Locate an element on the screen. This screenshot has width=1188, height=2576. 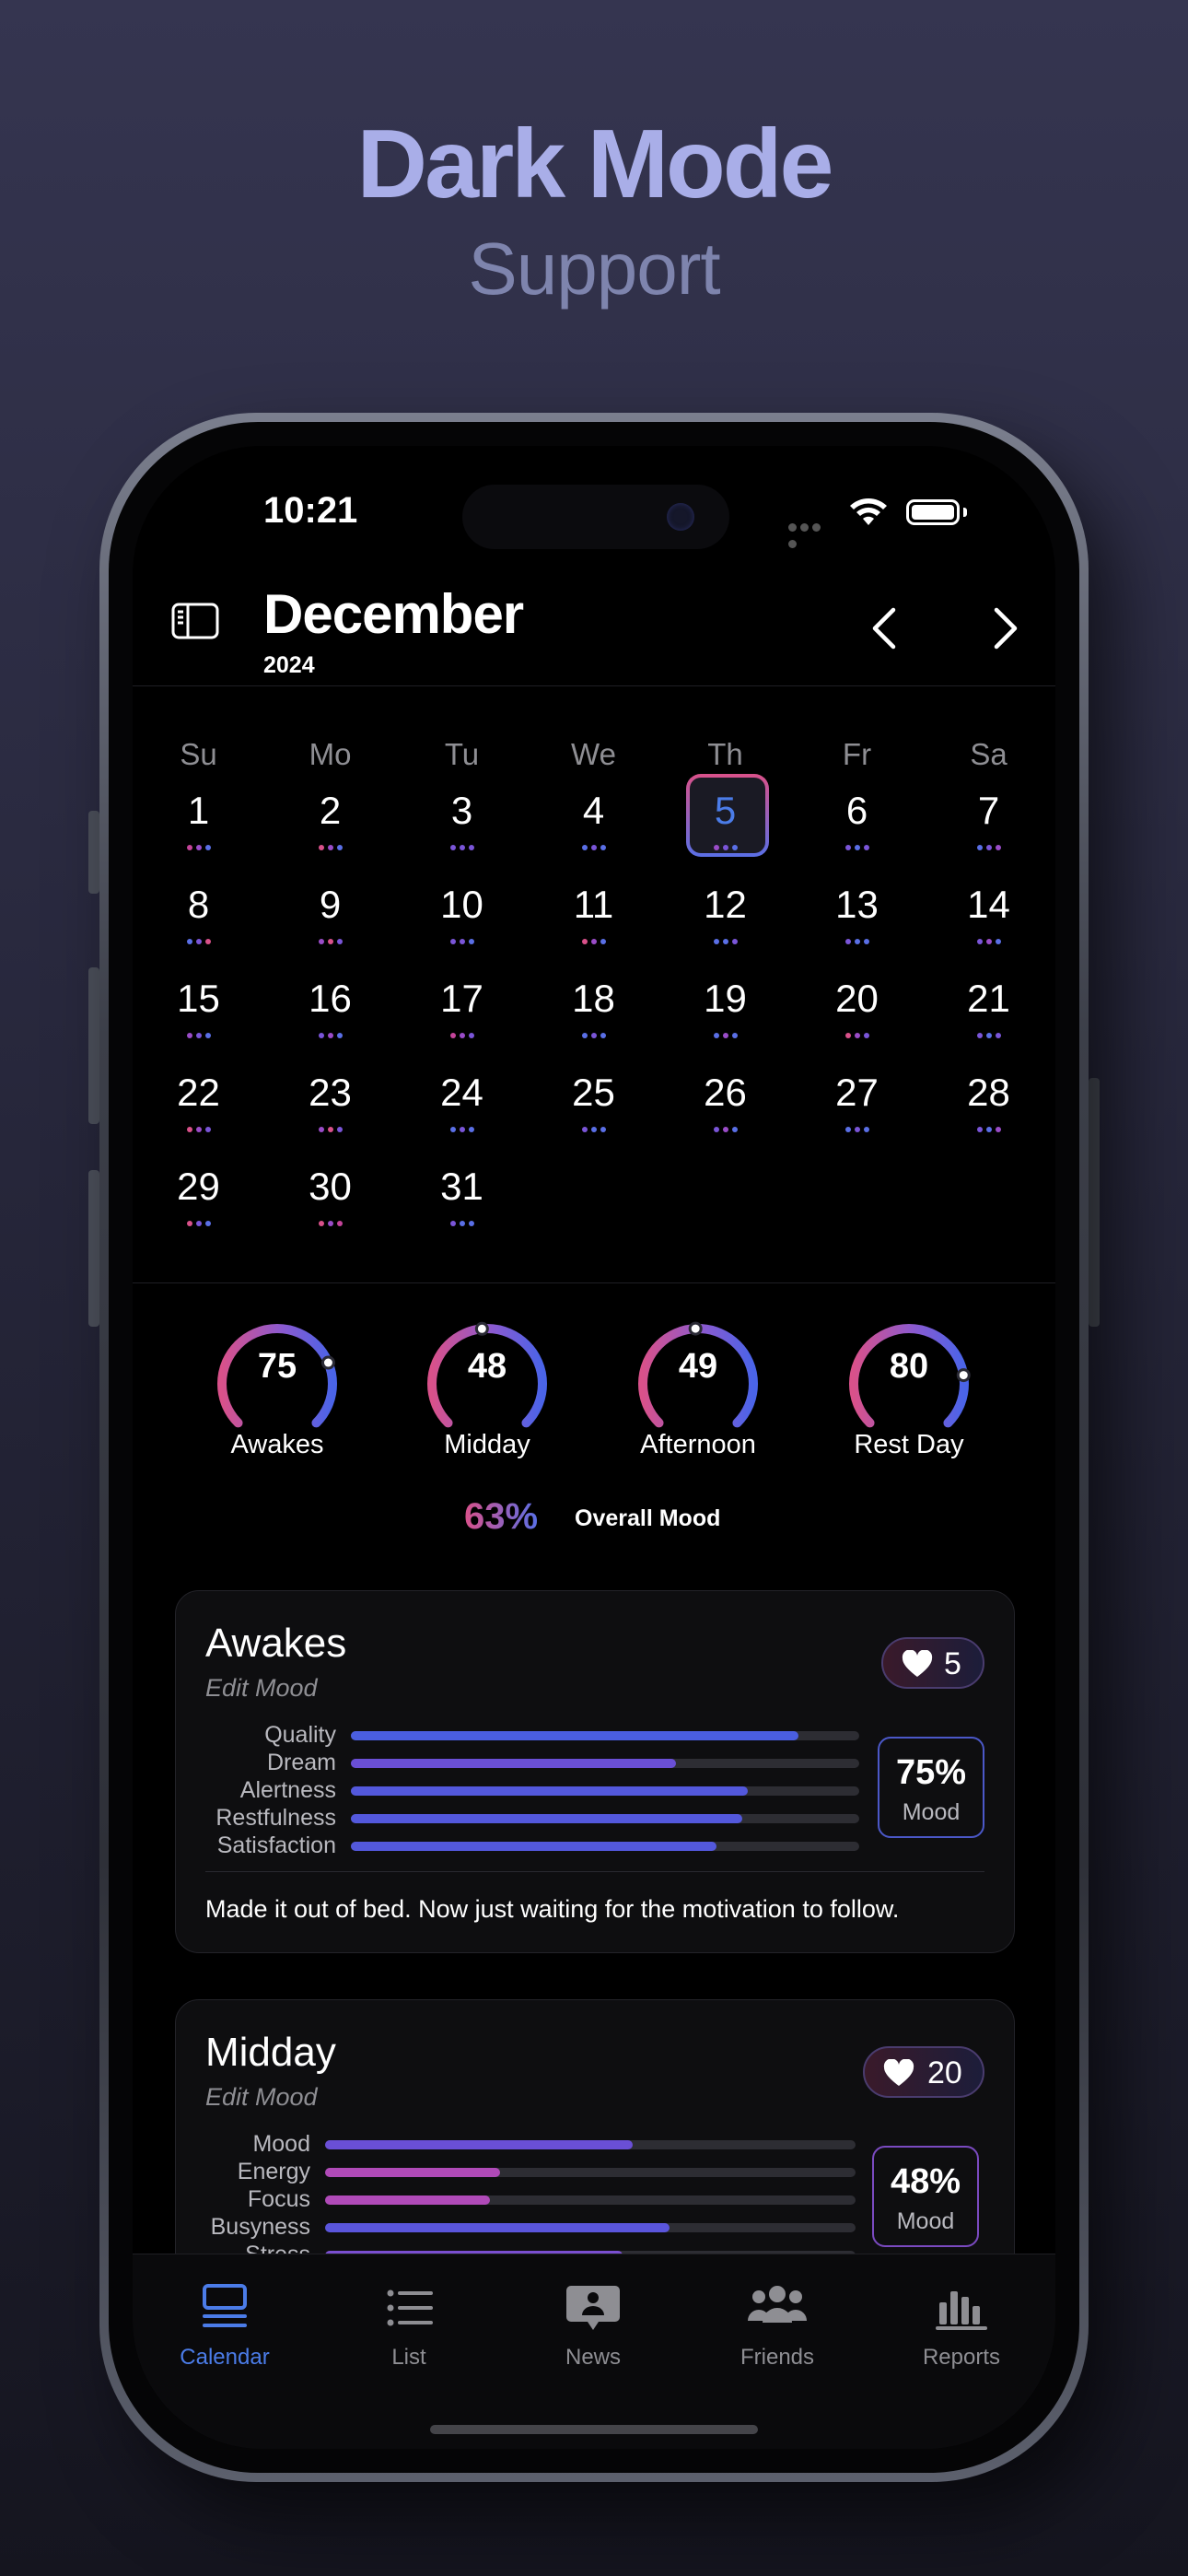
gauge-label: Awakes is located at coordinates (277, 1444).